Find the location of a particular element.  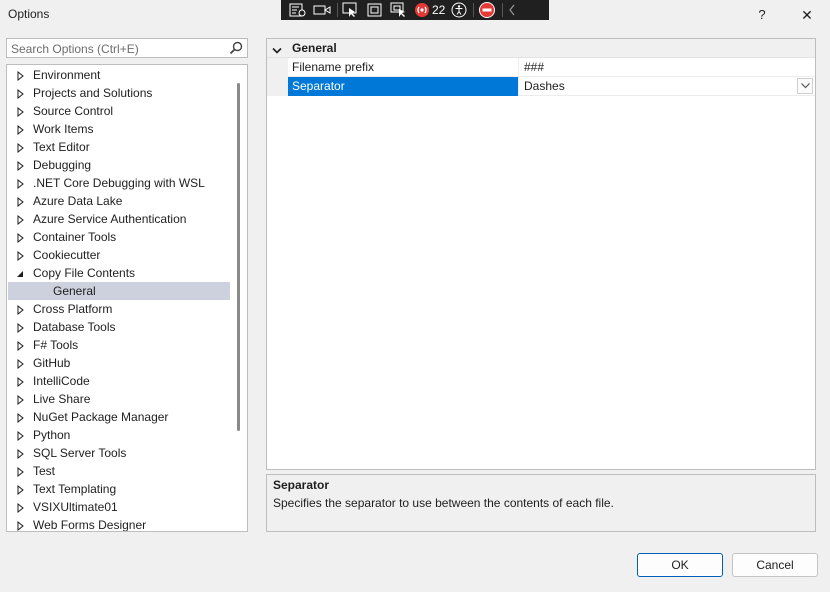

tree-item: Container Tools is located at coordinates (119, 237).